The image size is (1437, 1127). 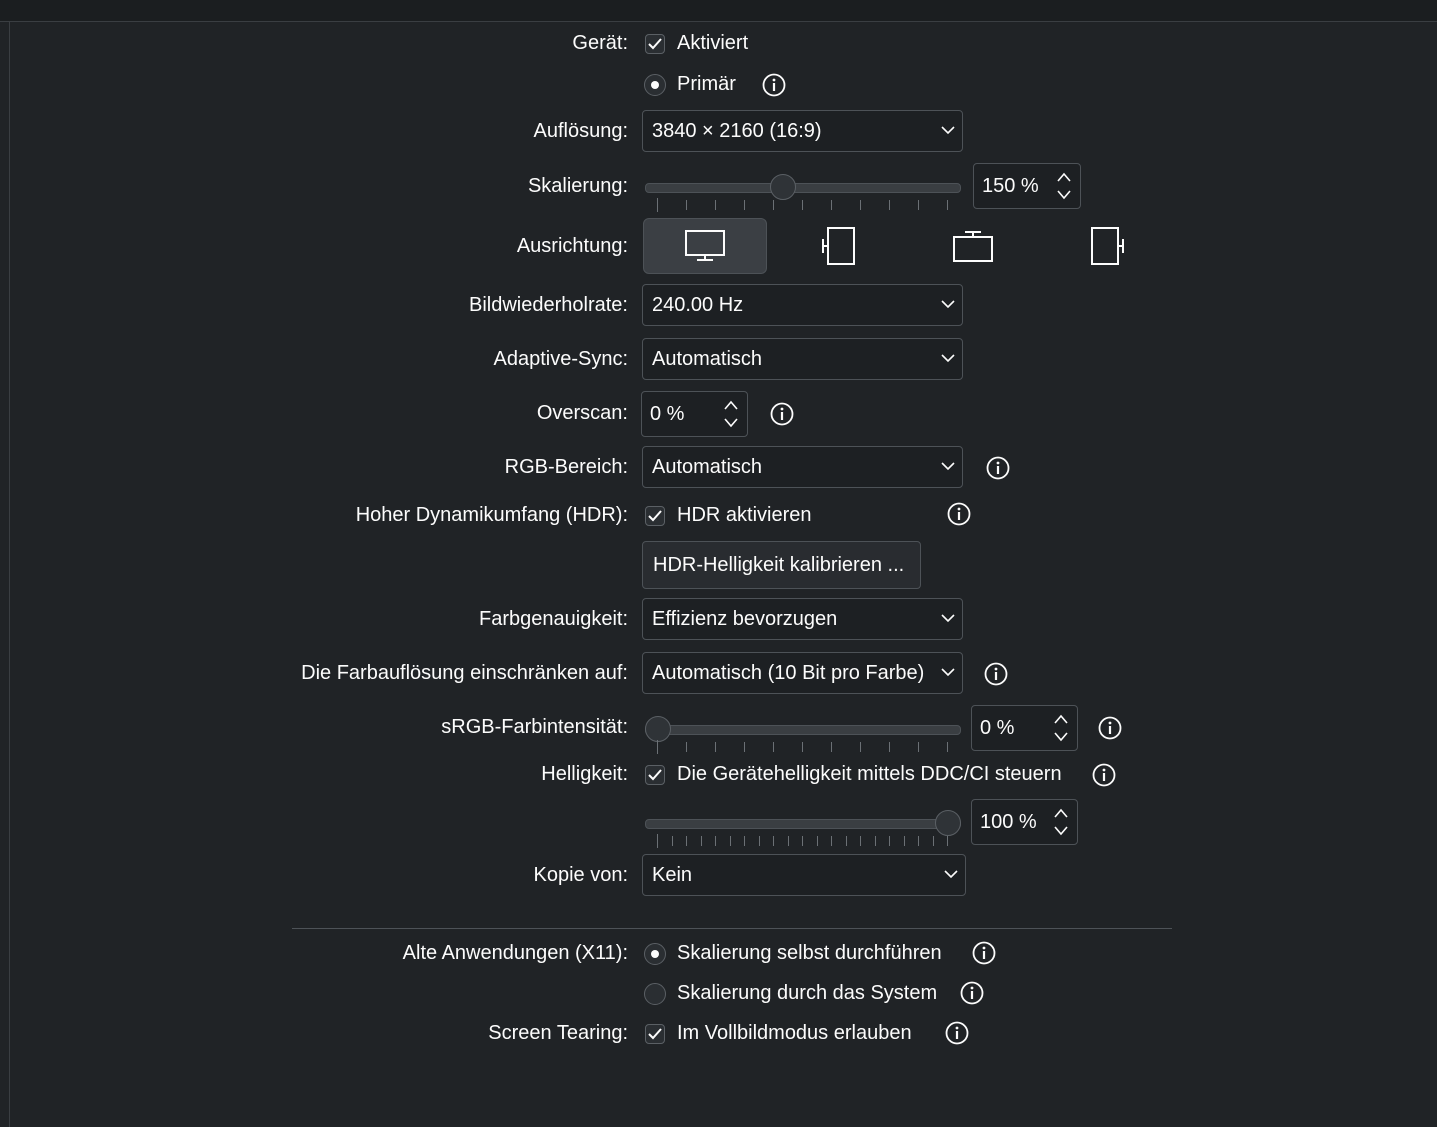 What do you see at coordinates (807, 993) in the screenshot?
I see `legacy-option-2-label: Skalierung durch das System` at bounding box center [807, 993].